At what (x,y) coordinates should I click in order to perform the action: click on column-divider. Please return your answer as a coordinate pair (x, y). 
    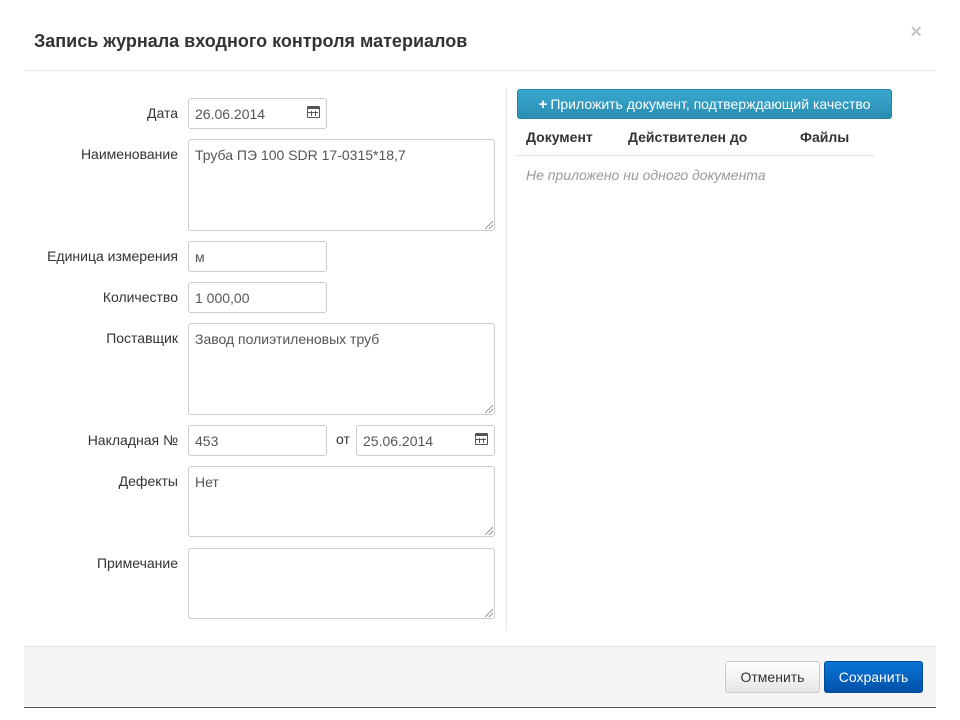
    Looking at the image, I should click on (506, 359).